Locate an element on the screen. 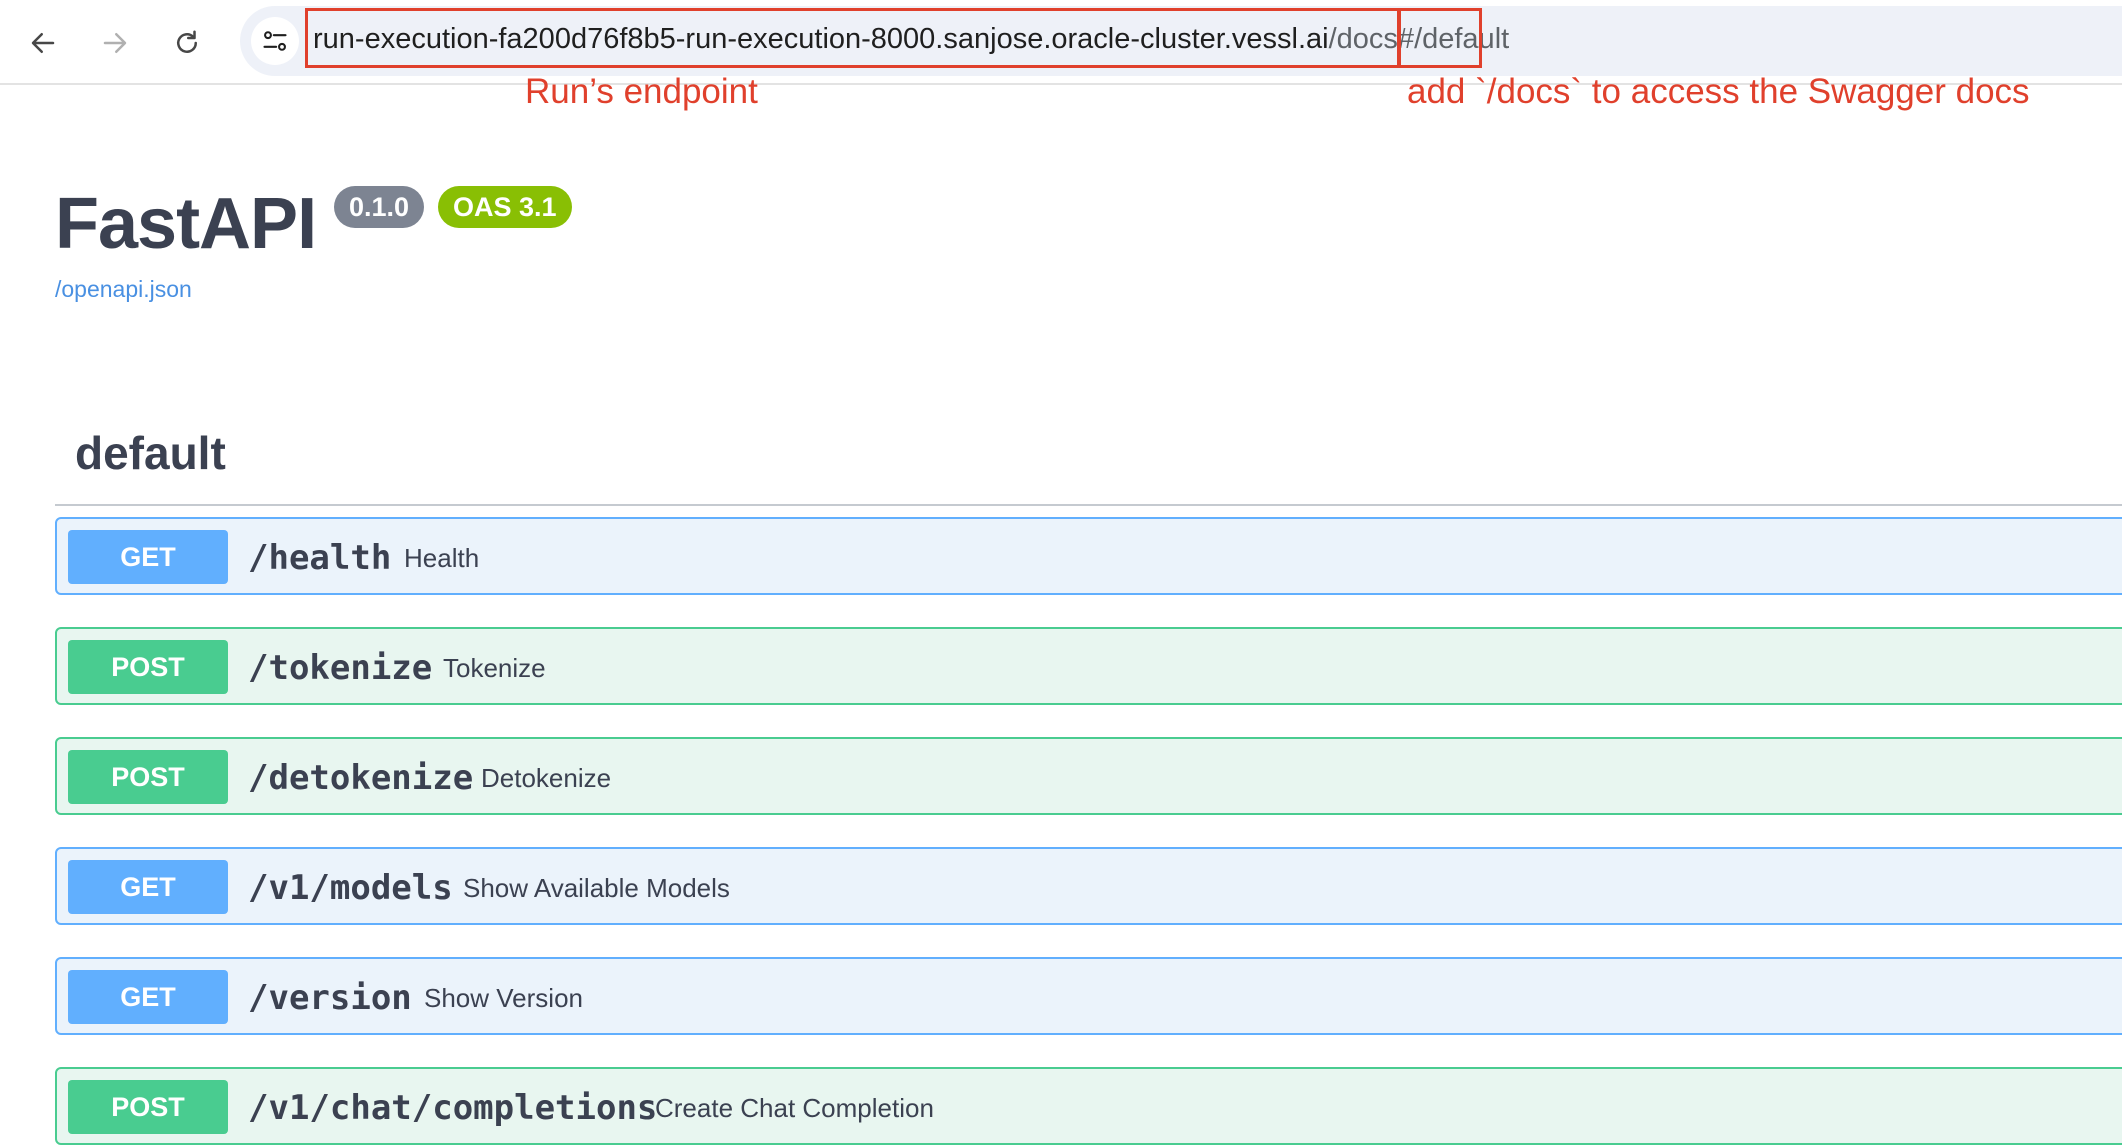 The width and height of the screenshot is (2122, 1145). operation-summary: Detokenize is located at coordinates (546, 778).